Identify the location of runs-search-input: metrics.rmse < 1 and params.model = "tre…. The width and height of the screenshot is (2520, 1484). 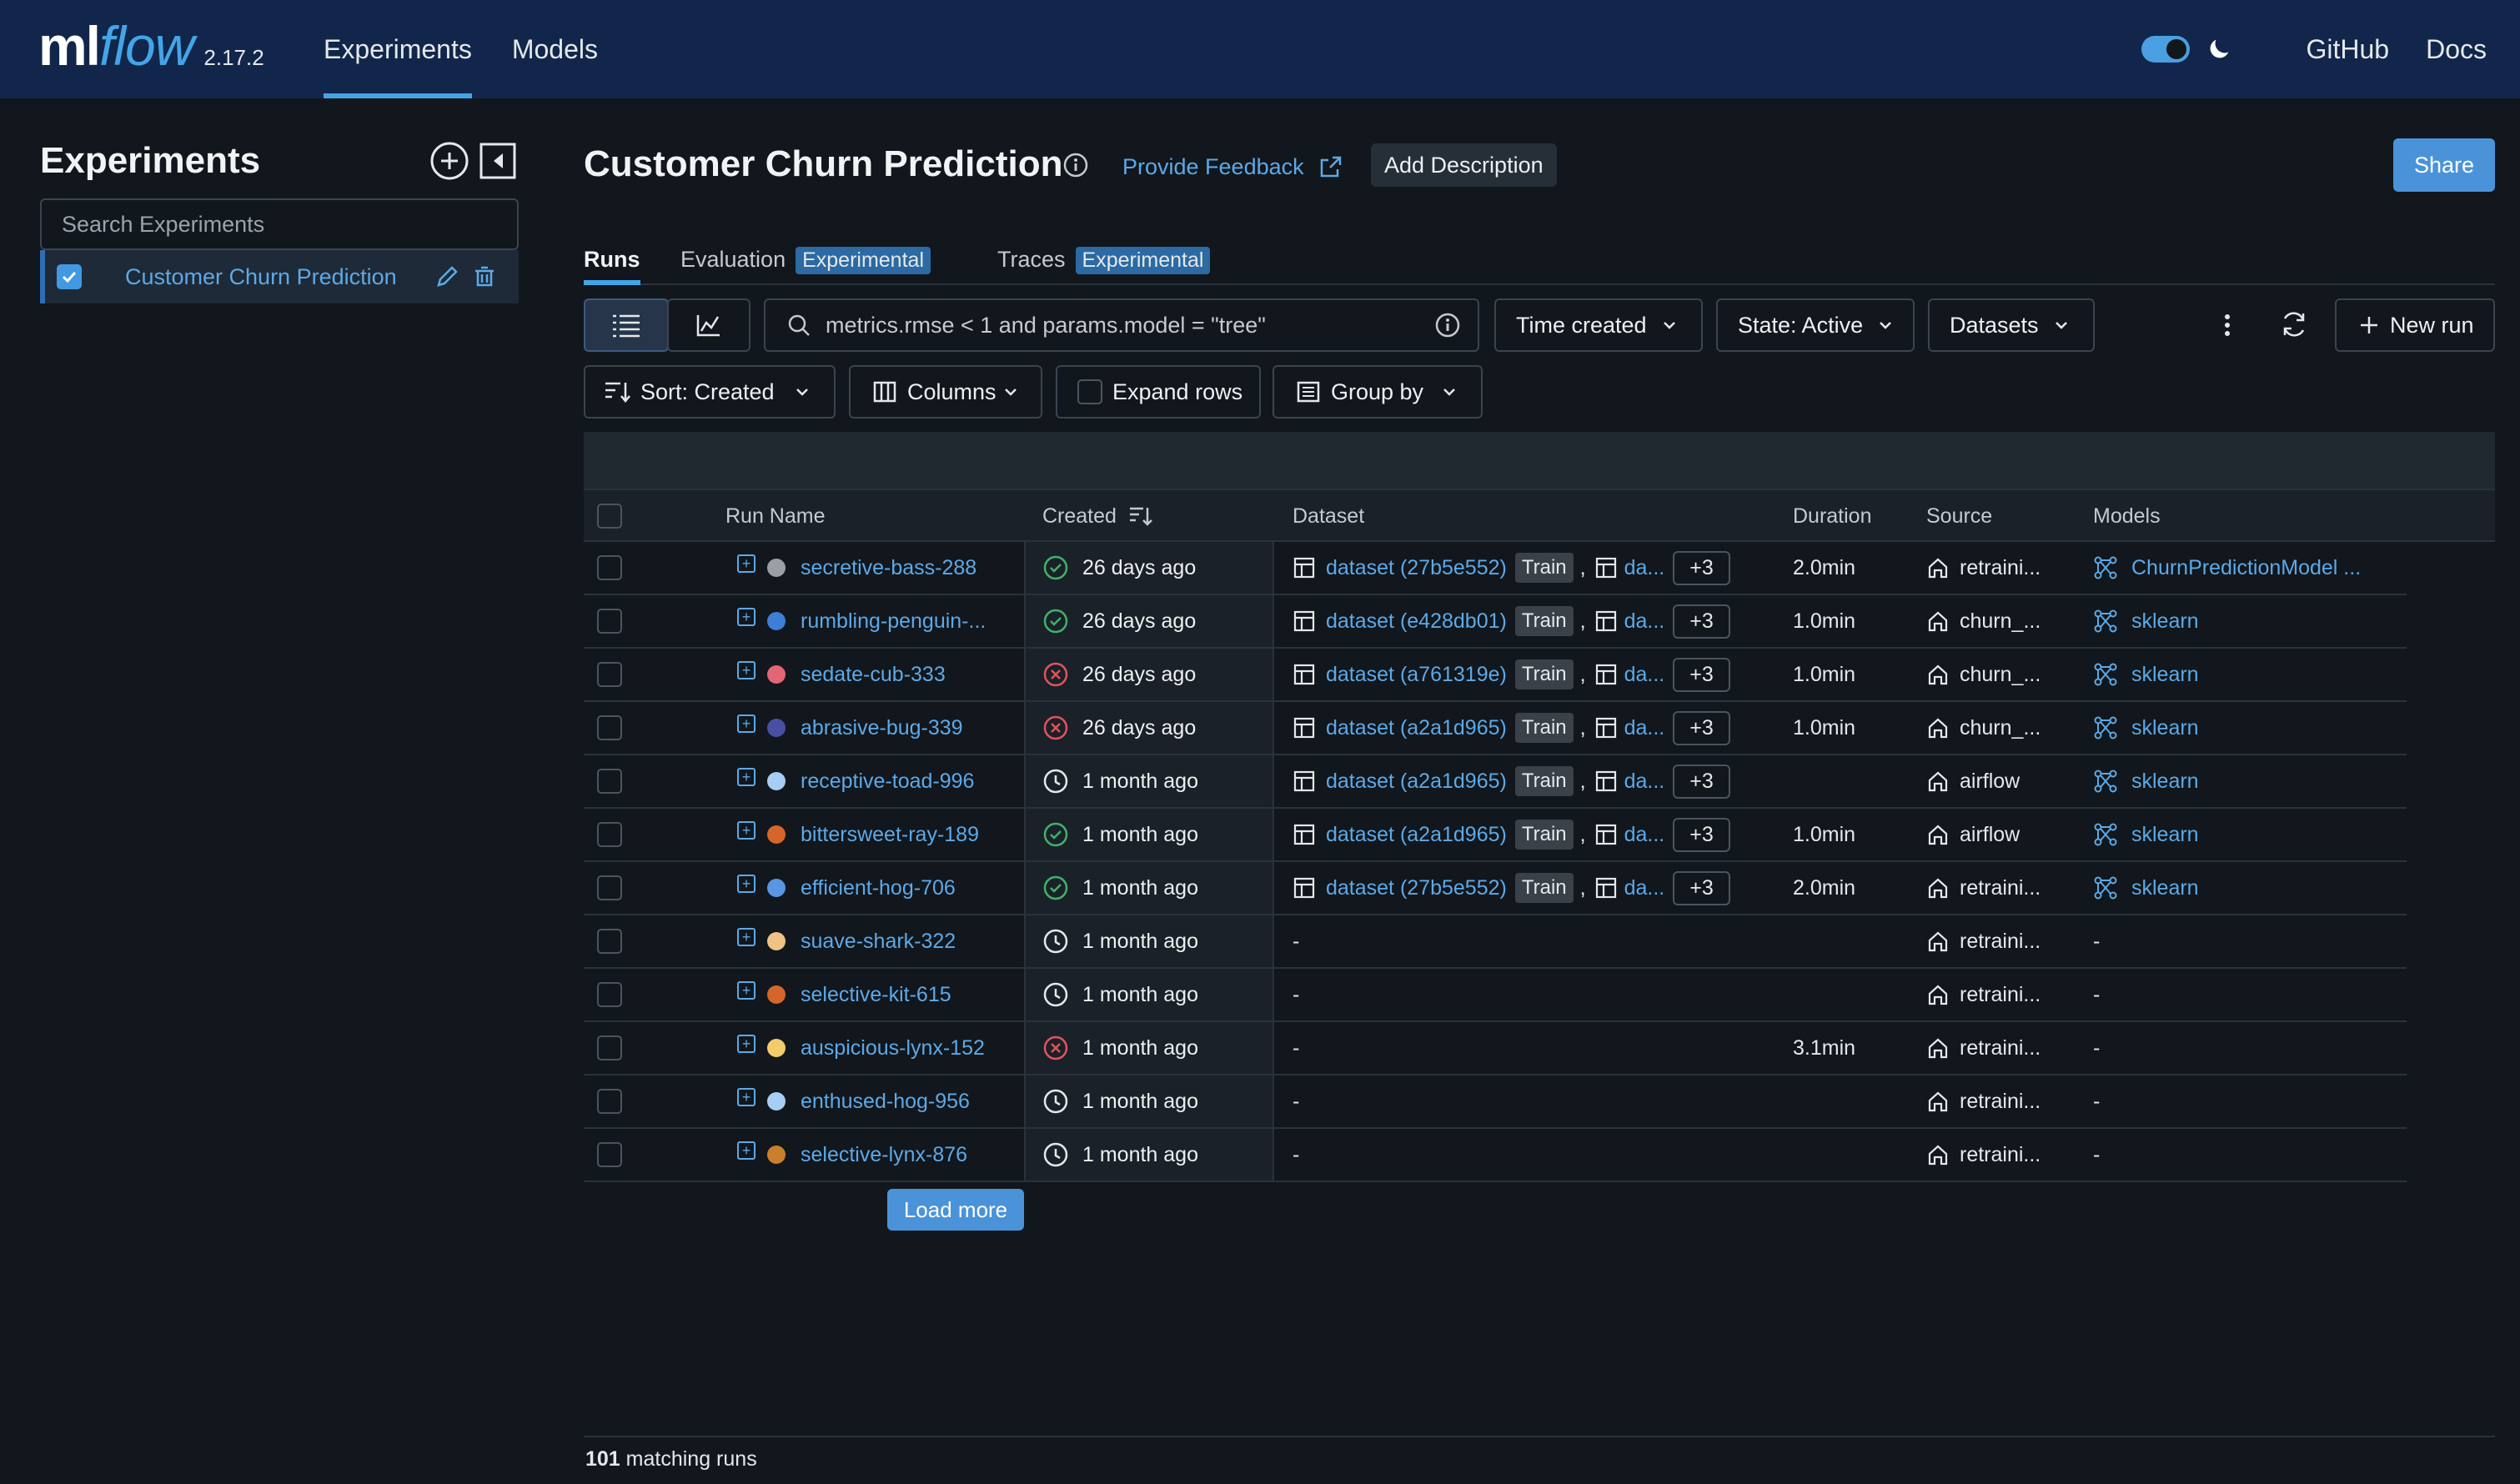
(1121, 325).